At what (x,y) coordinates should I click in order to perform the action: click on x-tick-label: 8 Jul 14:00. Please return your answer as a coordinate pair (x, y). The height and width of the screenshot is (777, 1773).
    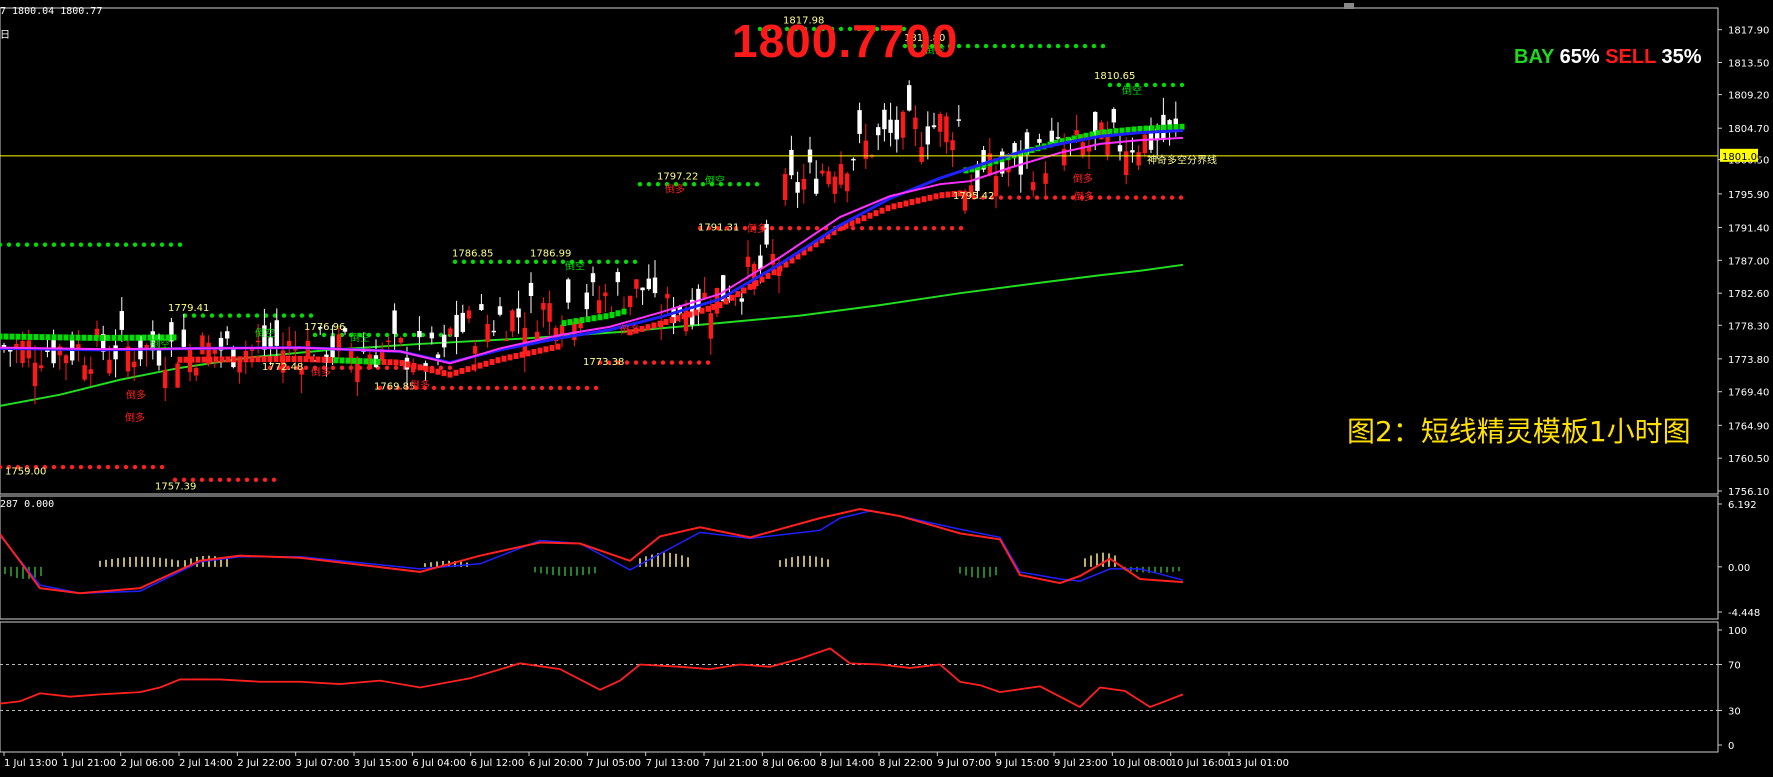
    Looking at the image, I should click on (848, 763).